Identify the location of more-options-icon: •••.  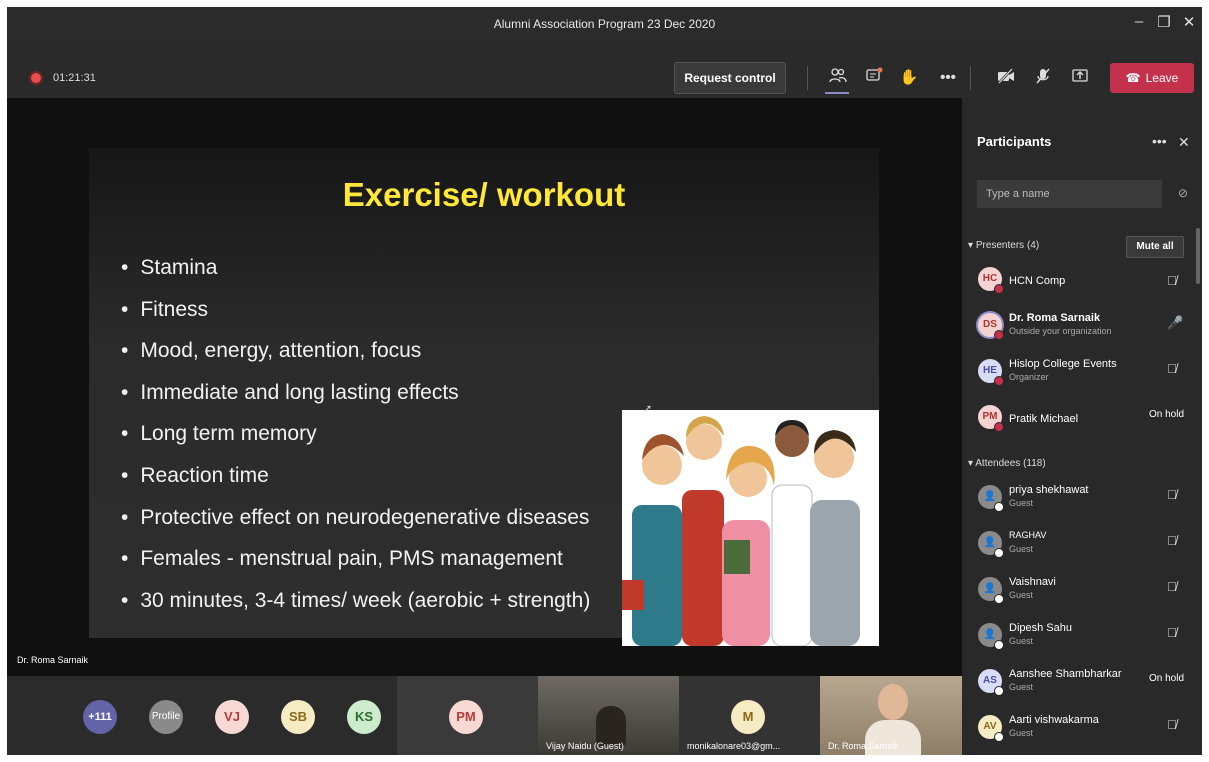
(948, 78).